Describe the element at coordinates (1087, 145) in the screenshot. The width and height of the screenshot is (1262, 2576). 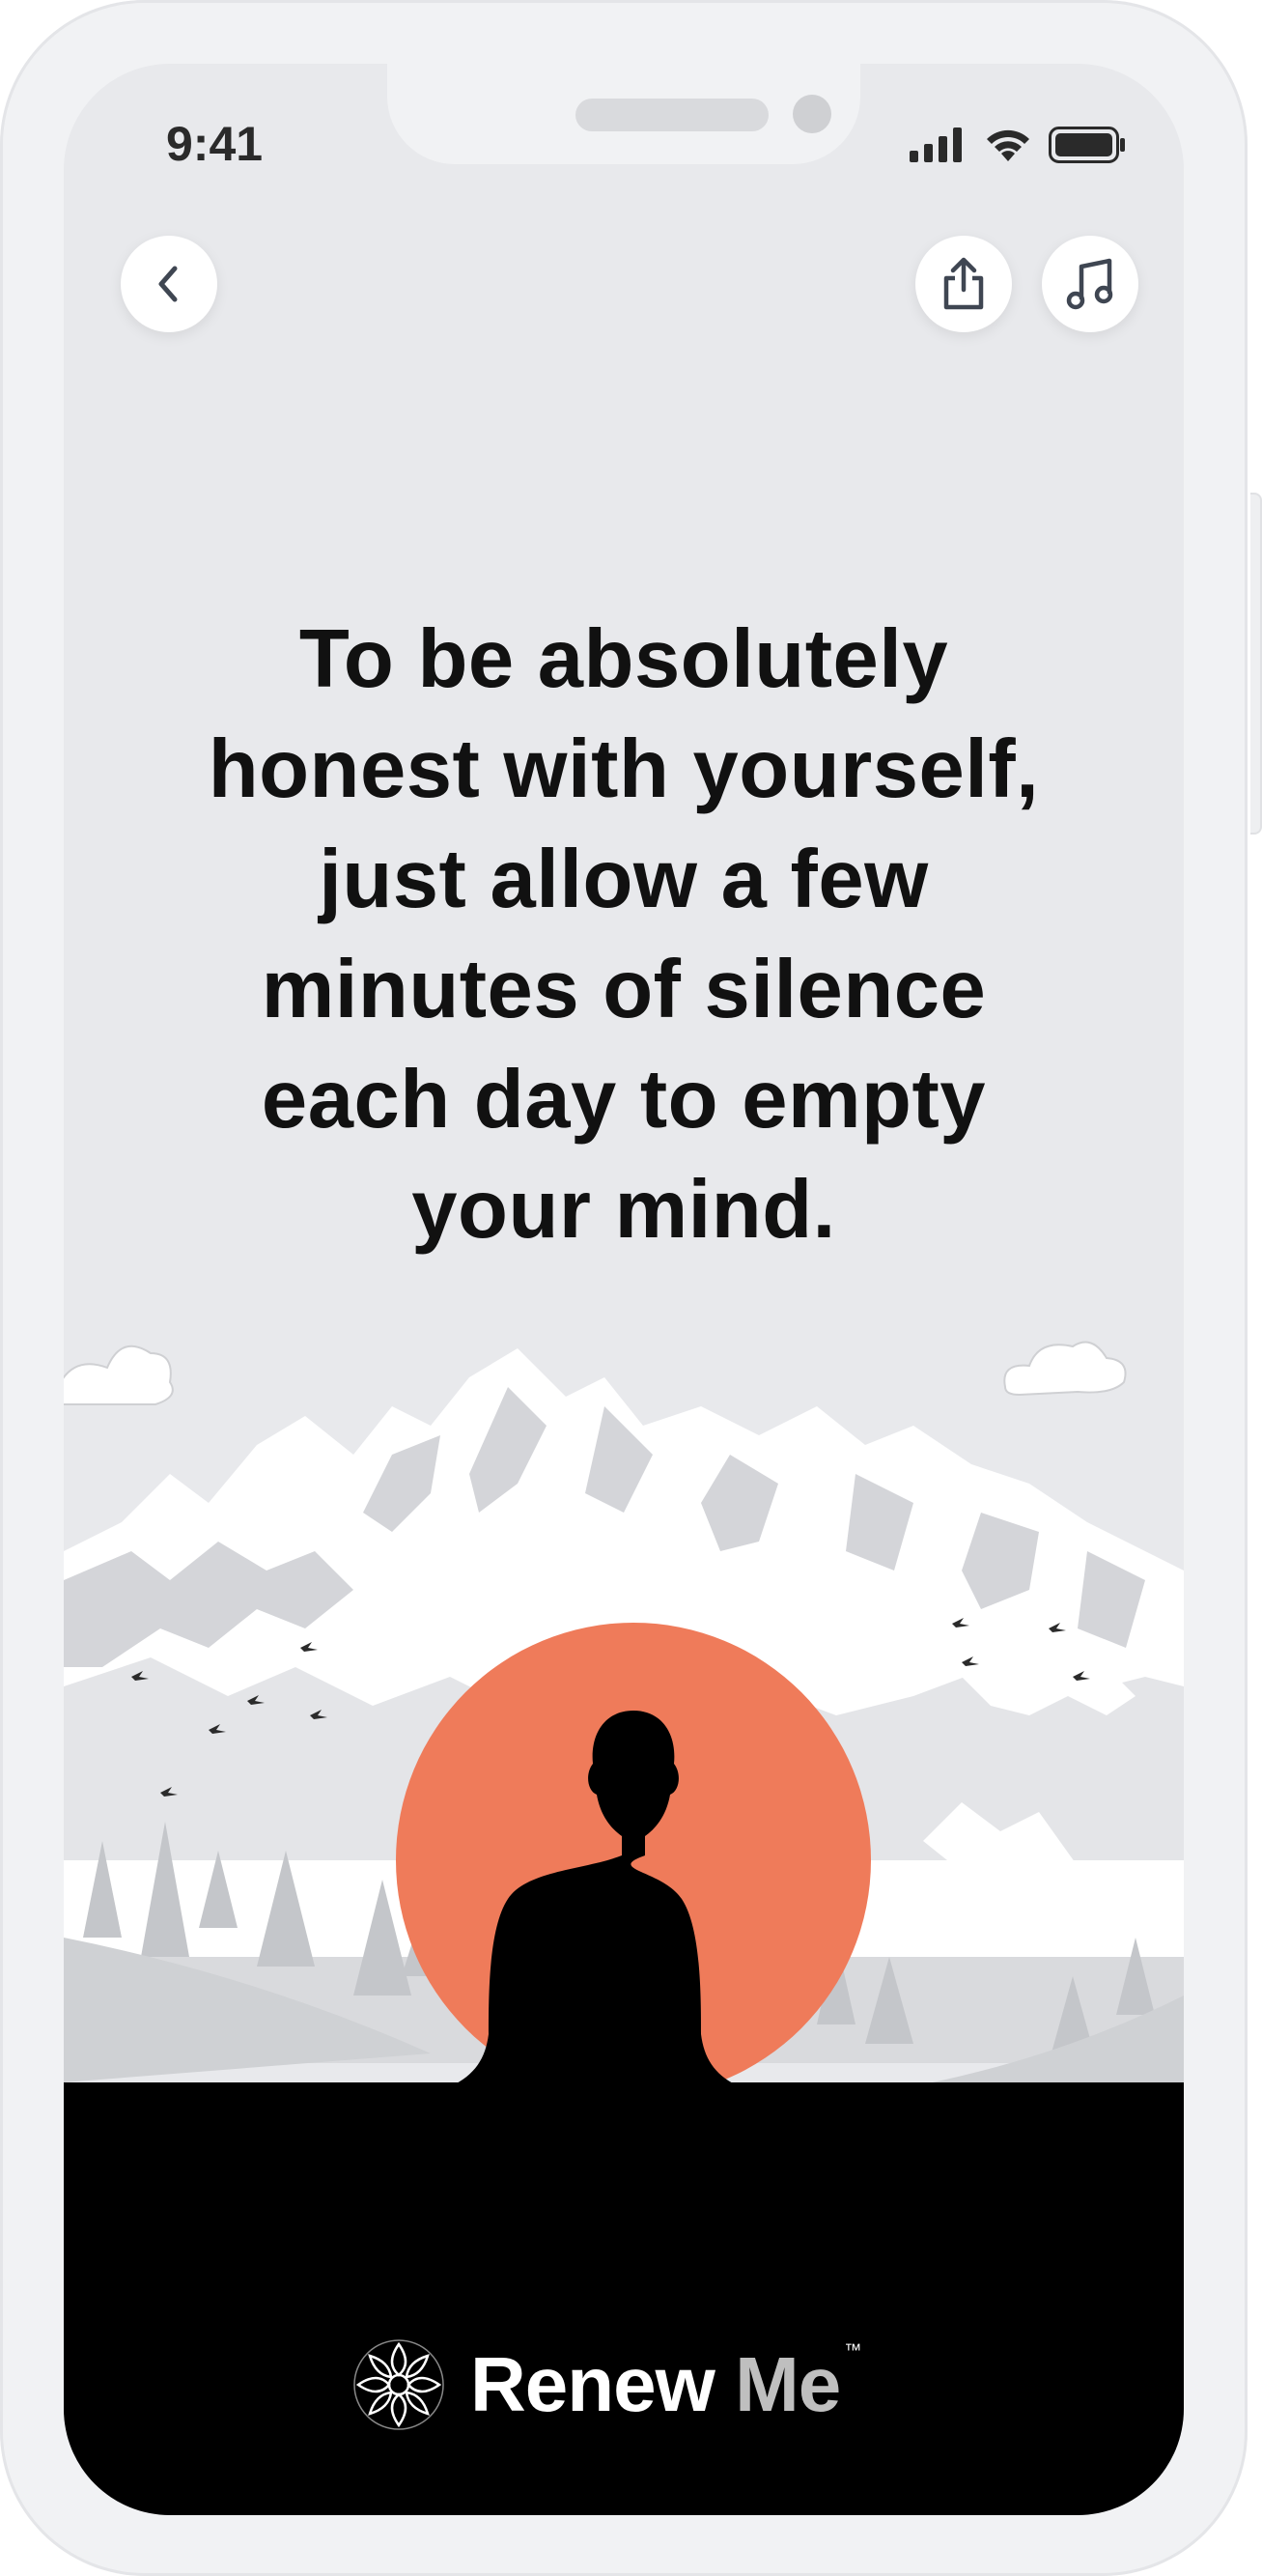
I see `battery-icon` at that location.